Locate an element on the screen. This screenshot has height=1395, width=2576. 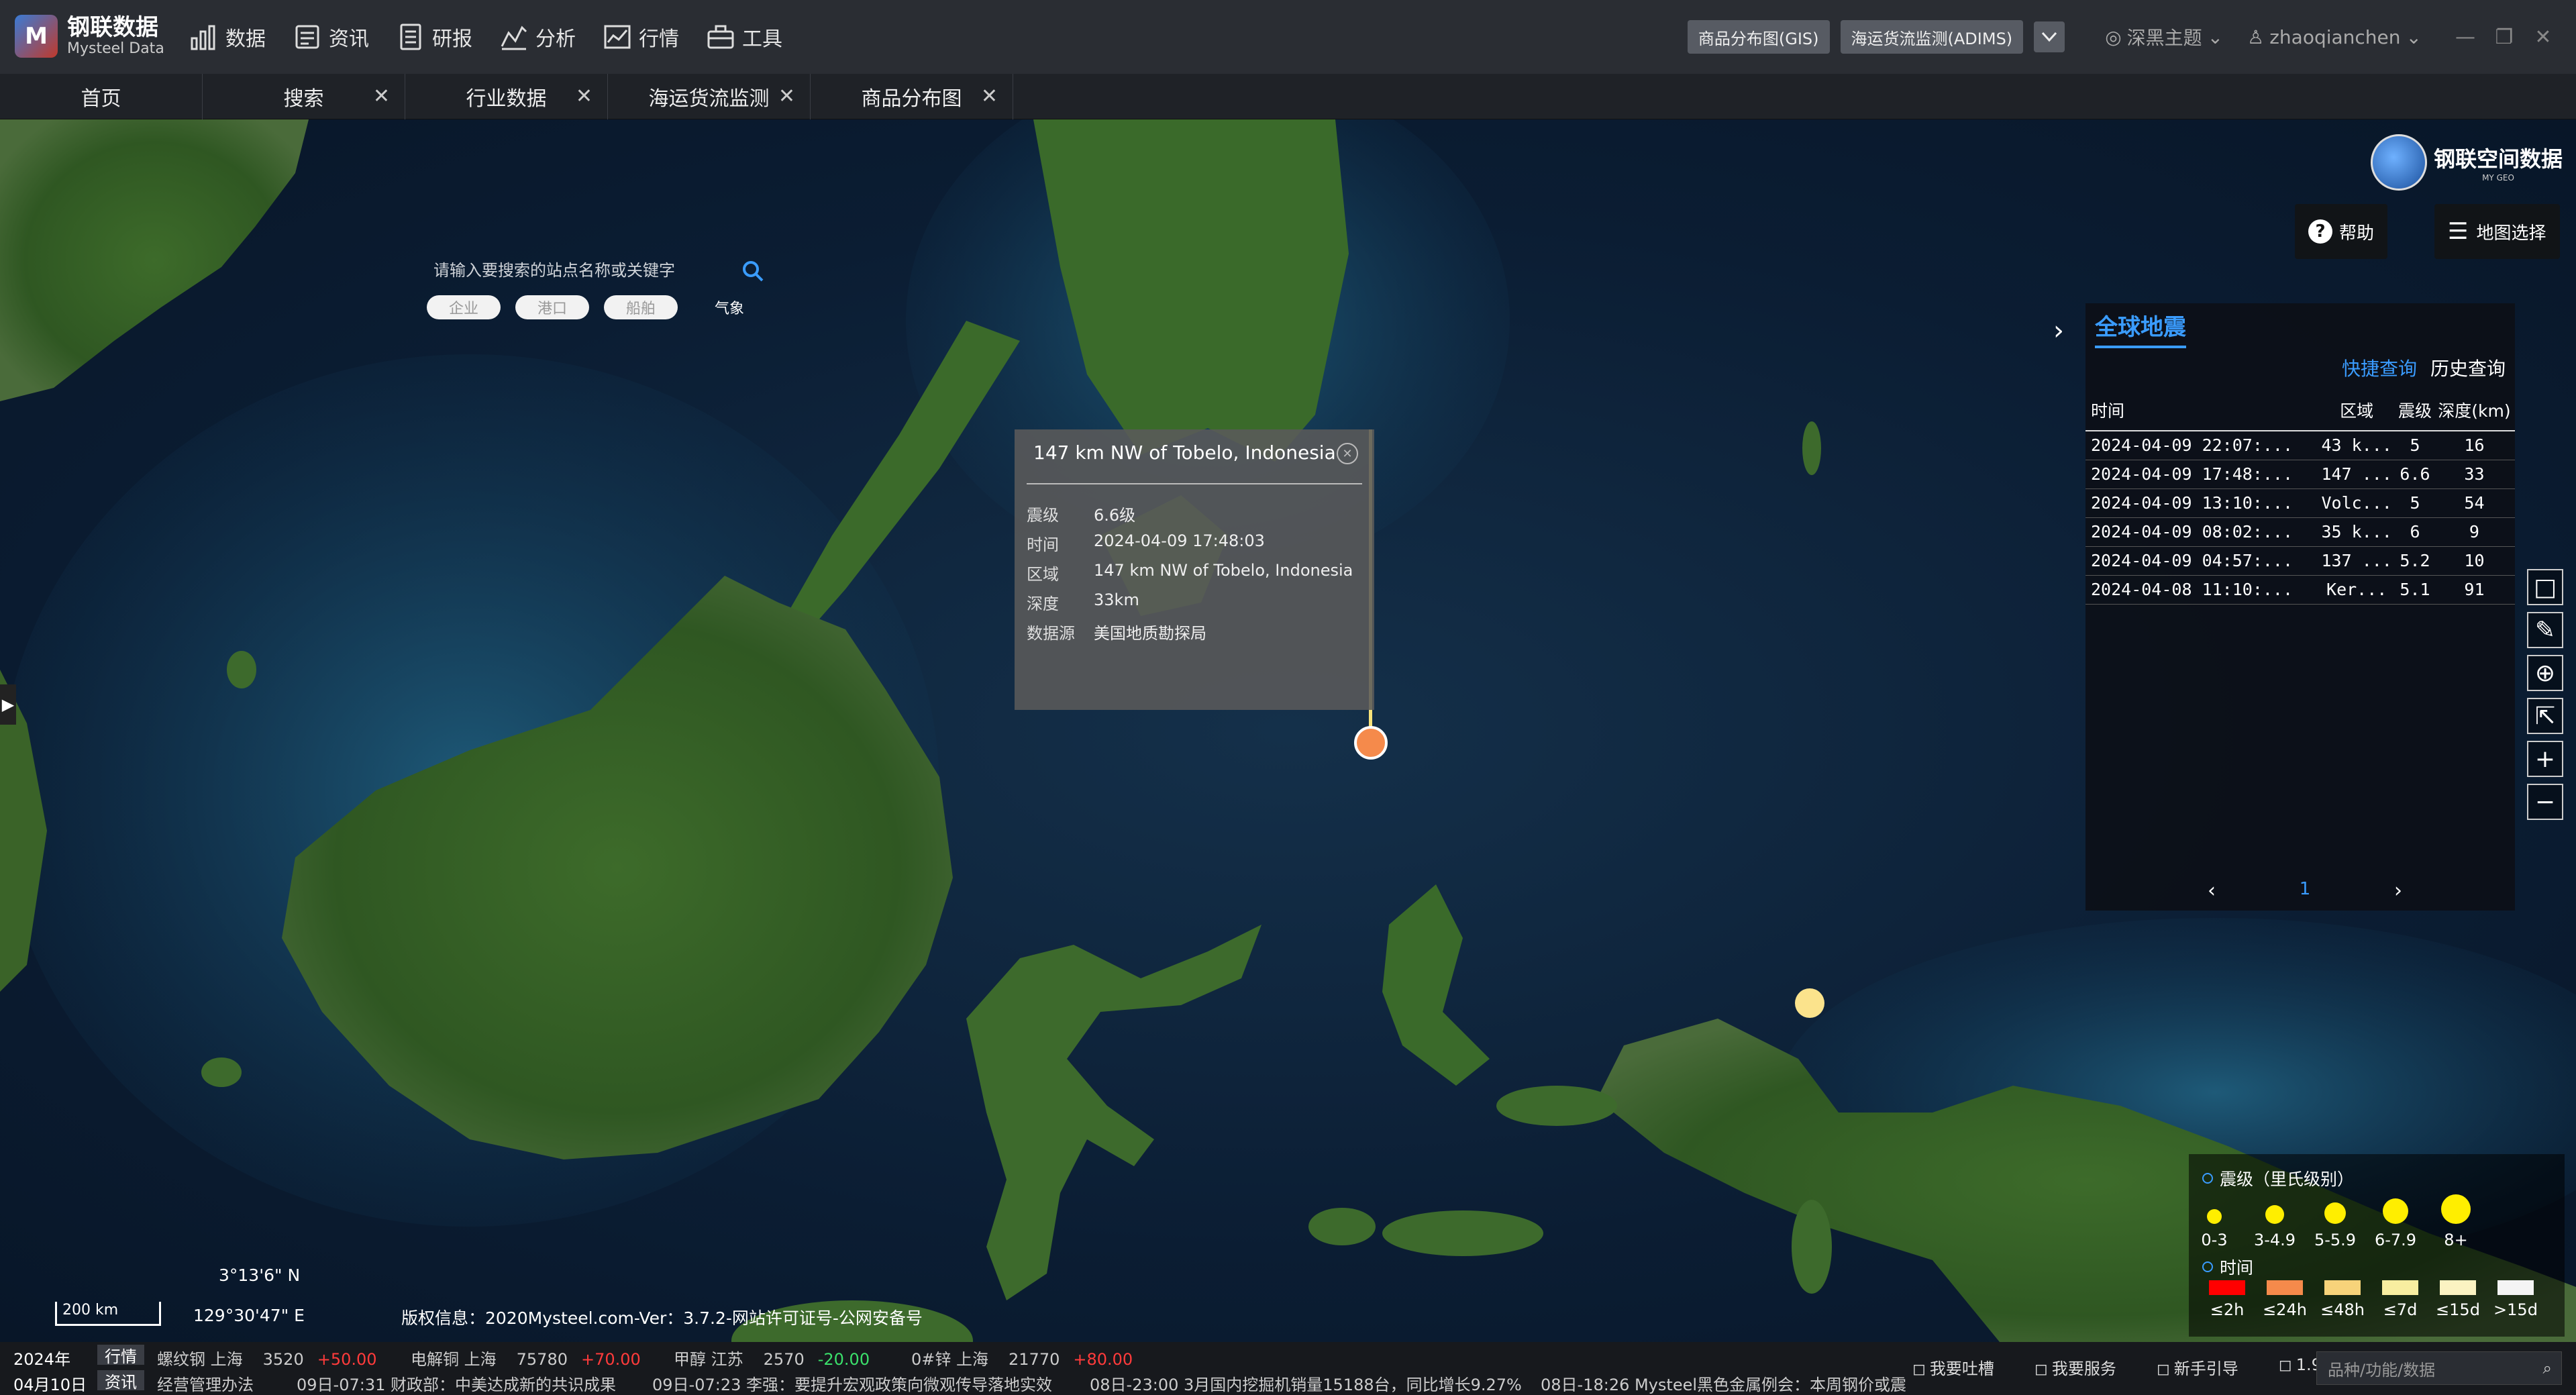
filter-0: 企业 is located at coordinates (464, 307).